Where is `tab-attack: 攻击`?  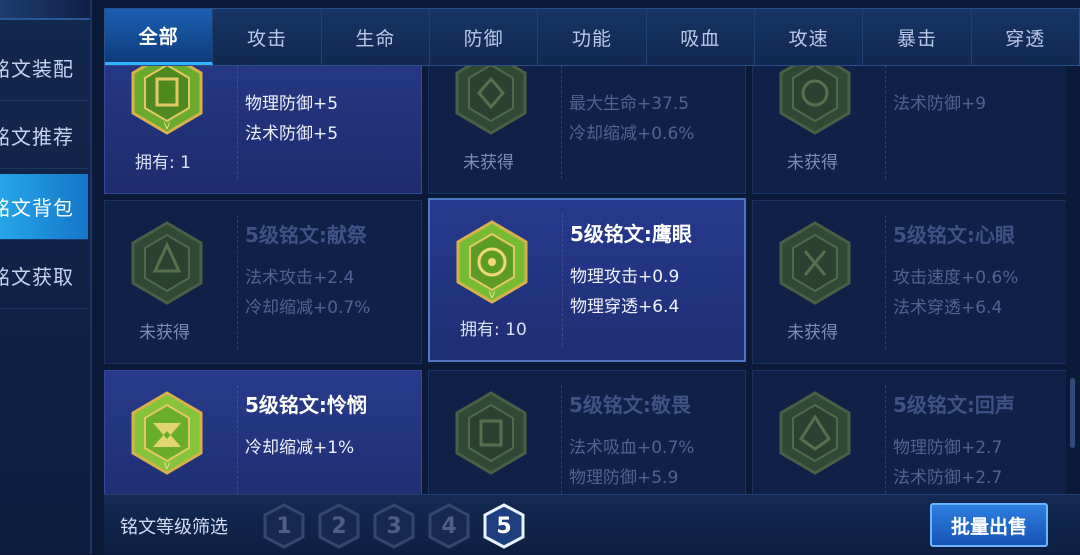 tab-attack: 攻击 is located at coordinates (267, 37).